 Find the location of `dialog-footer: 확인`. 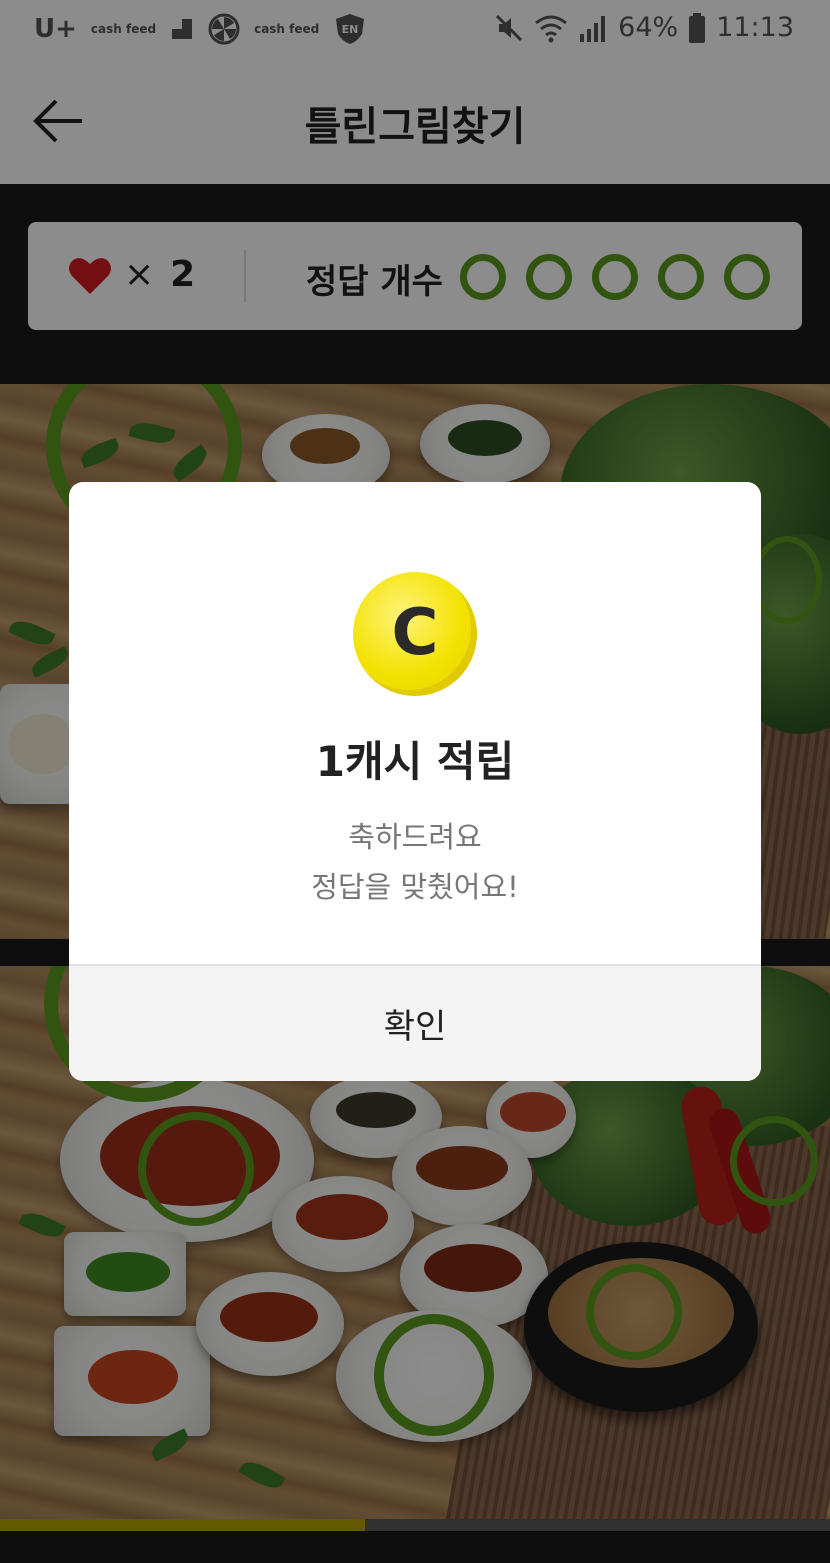

dialog-footer: 확인 is located at coordinates (415, 1022).